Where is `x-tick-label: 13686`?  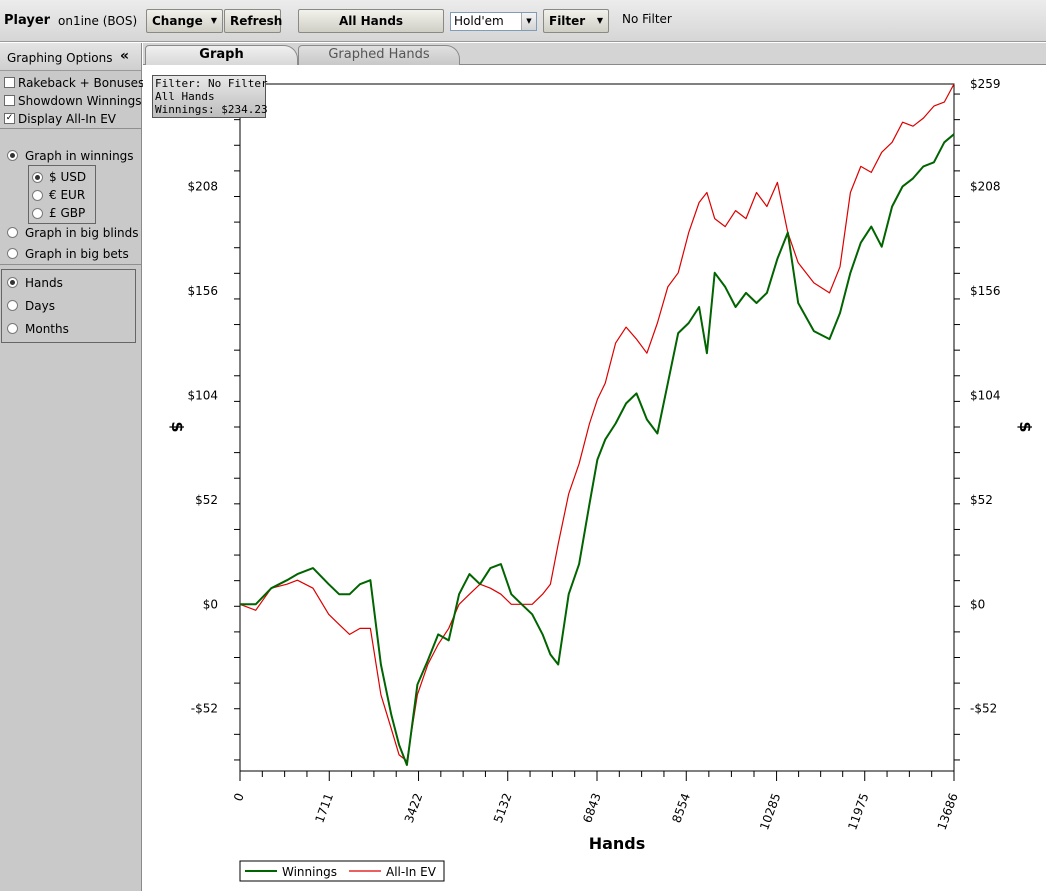 x-tick-label: 13686 is located at coordinates (948, 811).